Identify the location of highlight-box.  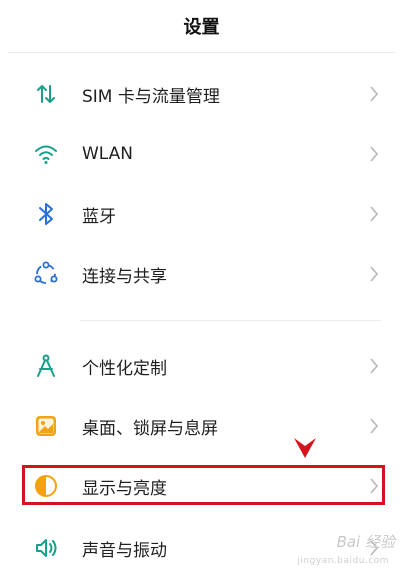
(203, 485).